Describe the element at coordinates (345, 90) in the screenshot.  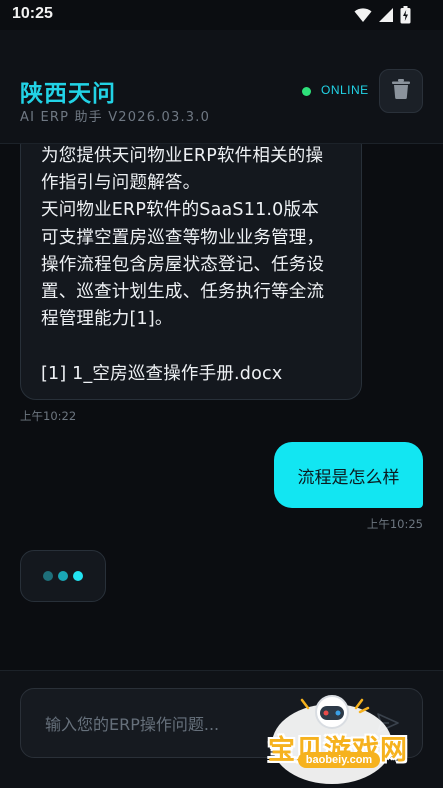
I see `online-status-label: ONLINE` at that location.